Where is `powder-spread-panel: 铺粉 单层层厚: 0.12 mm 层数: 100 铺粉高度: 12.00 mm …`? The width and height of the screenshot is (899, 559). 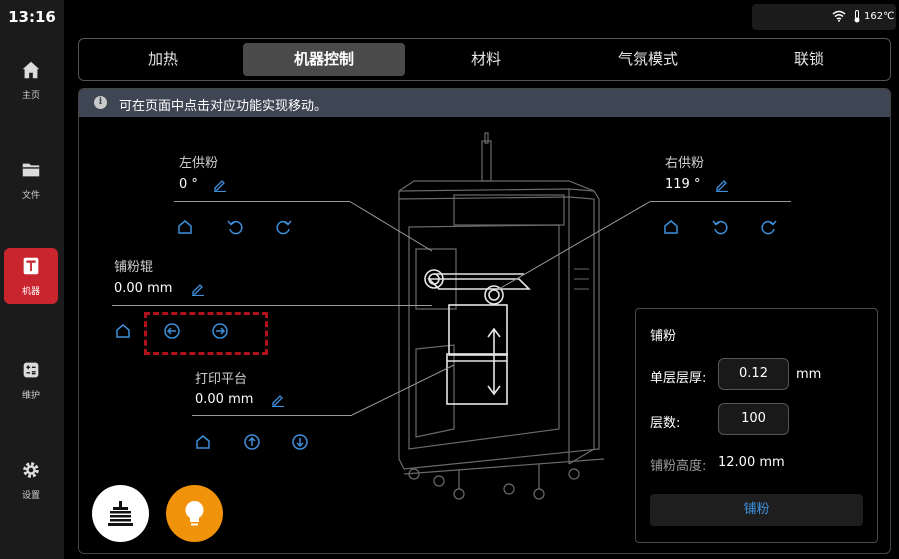 powder-spread-panel: 铺粉 单层层厚: 0.12 mm 层数: 100 铺粉高度: 12.00 mm … is located at coordinates (756, 425).